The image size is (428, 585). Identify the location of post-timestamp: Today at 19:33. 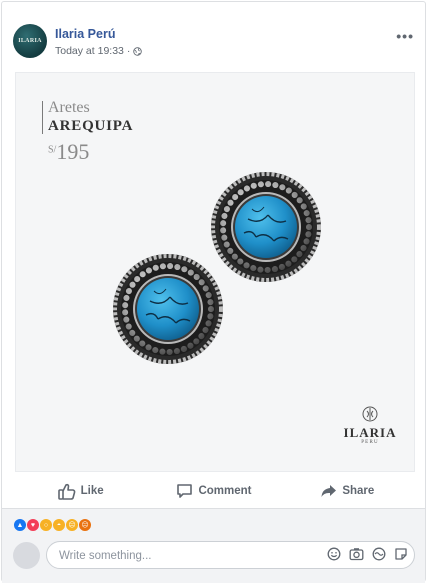
(89, 51).